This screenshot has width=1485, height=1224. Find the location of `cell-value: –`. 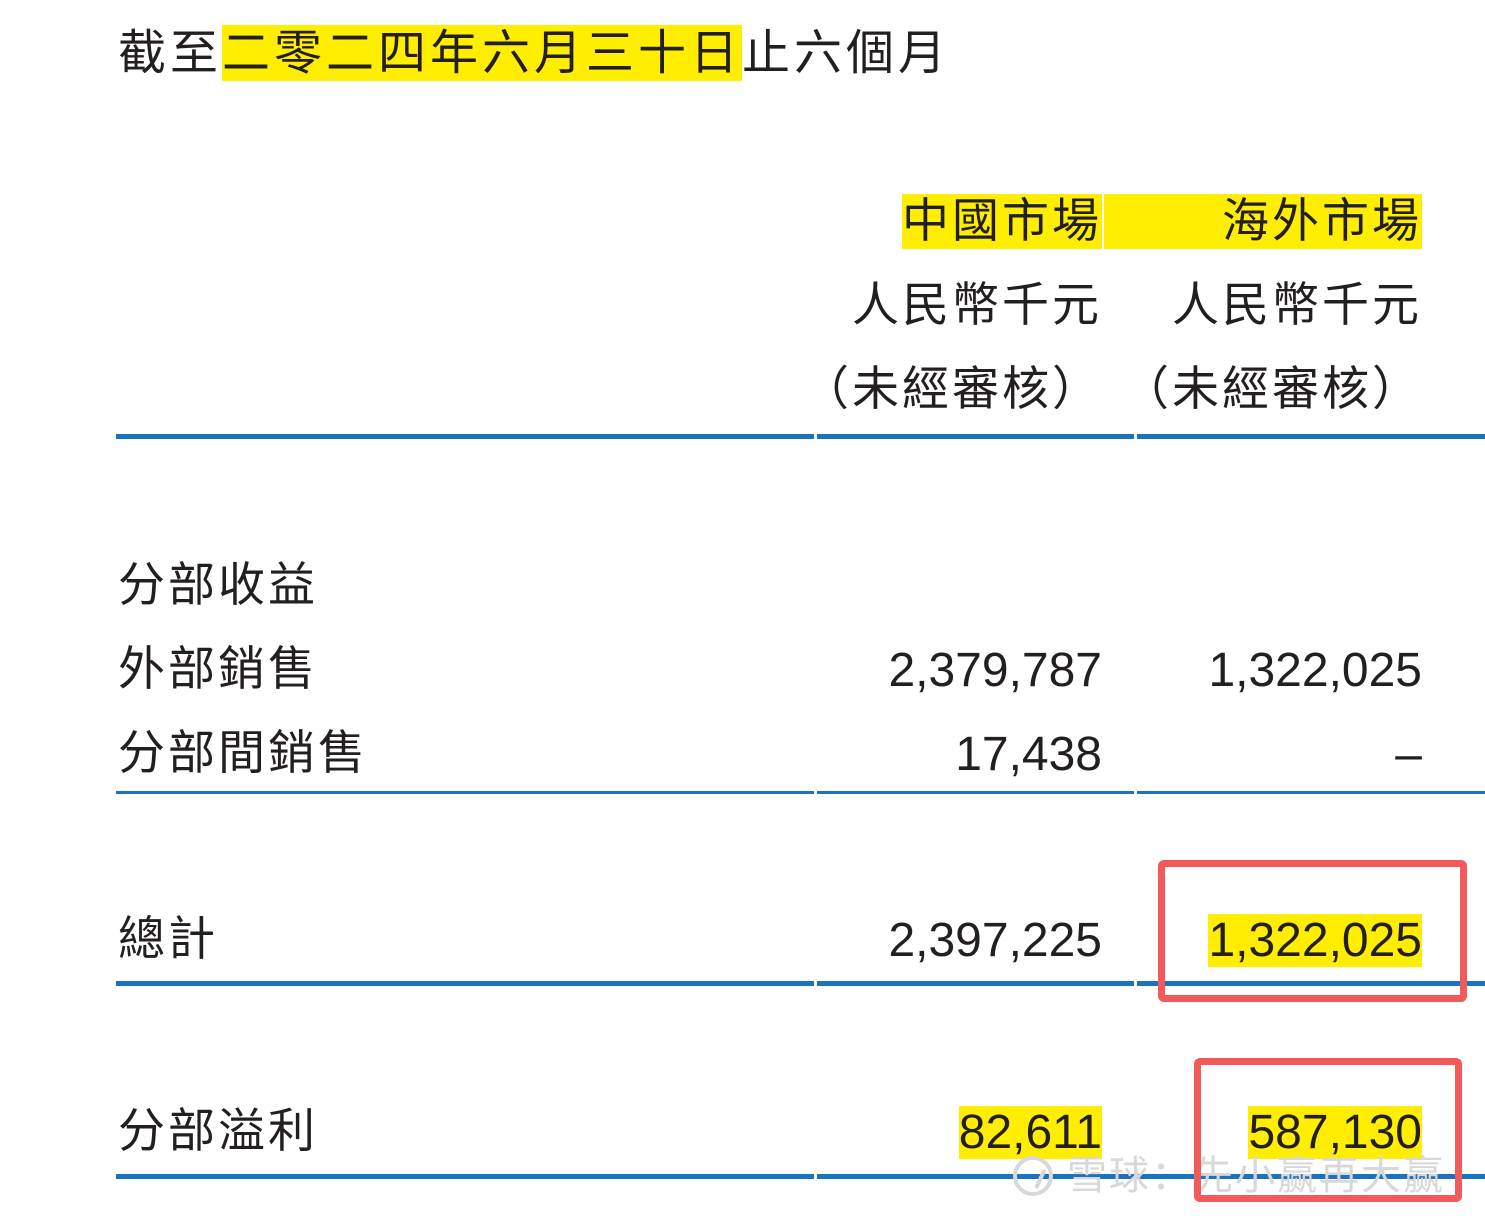

cell-value: – is located at coordinates (1408, 754).